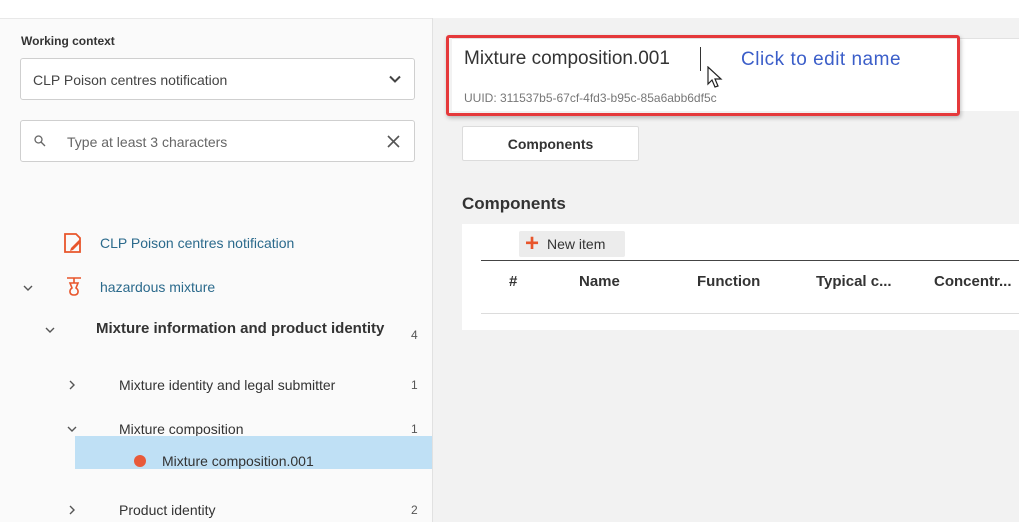 The width and height of the screenshot is (1019, 522). What do you see at coordinates (197, 243) in the screenshot?
I see `tree-item-label: CLP Poison centres notification` at bounding box center [197, 243].